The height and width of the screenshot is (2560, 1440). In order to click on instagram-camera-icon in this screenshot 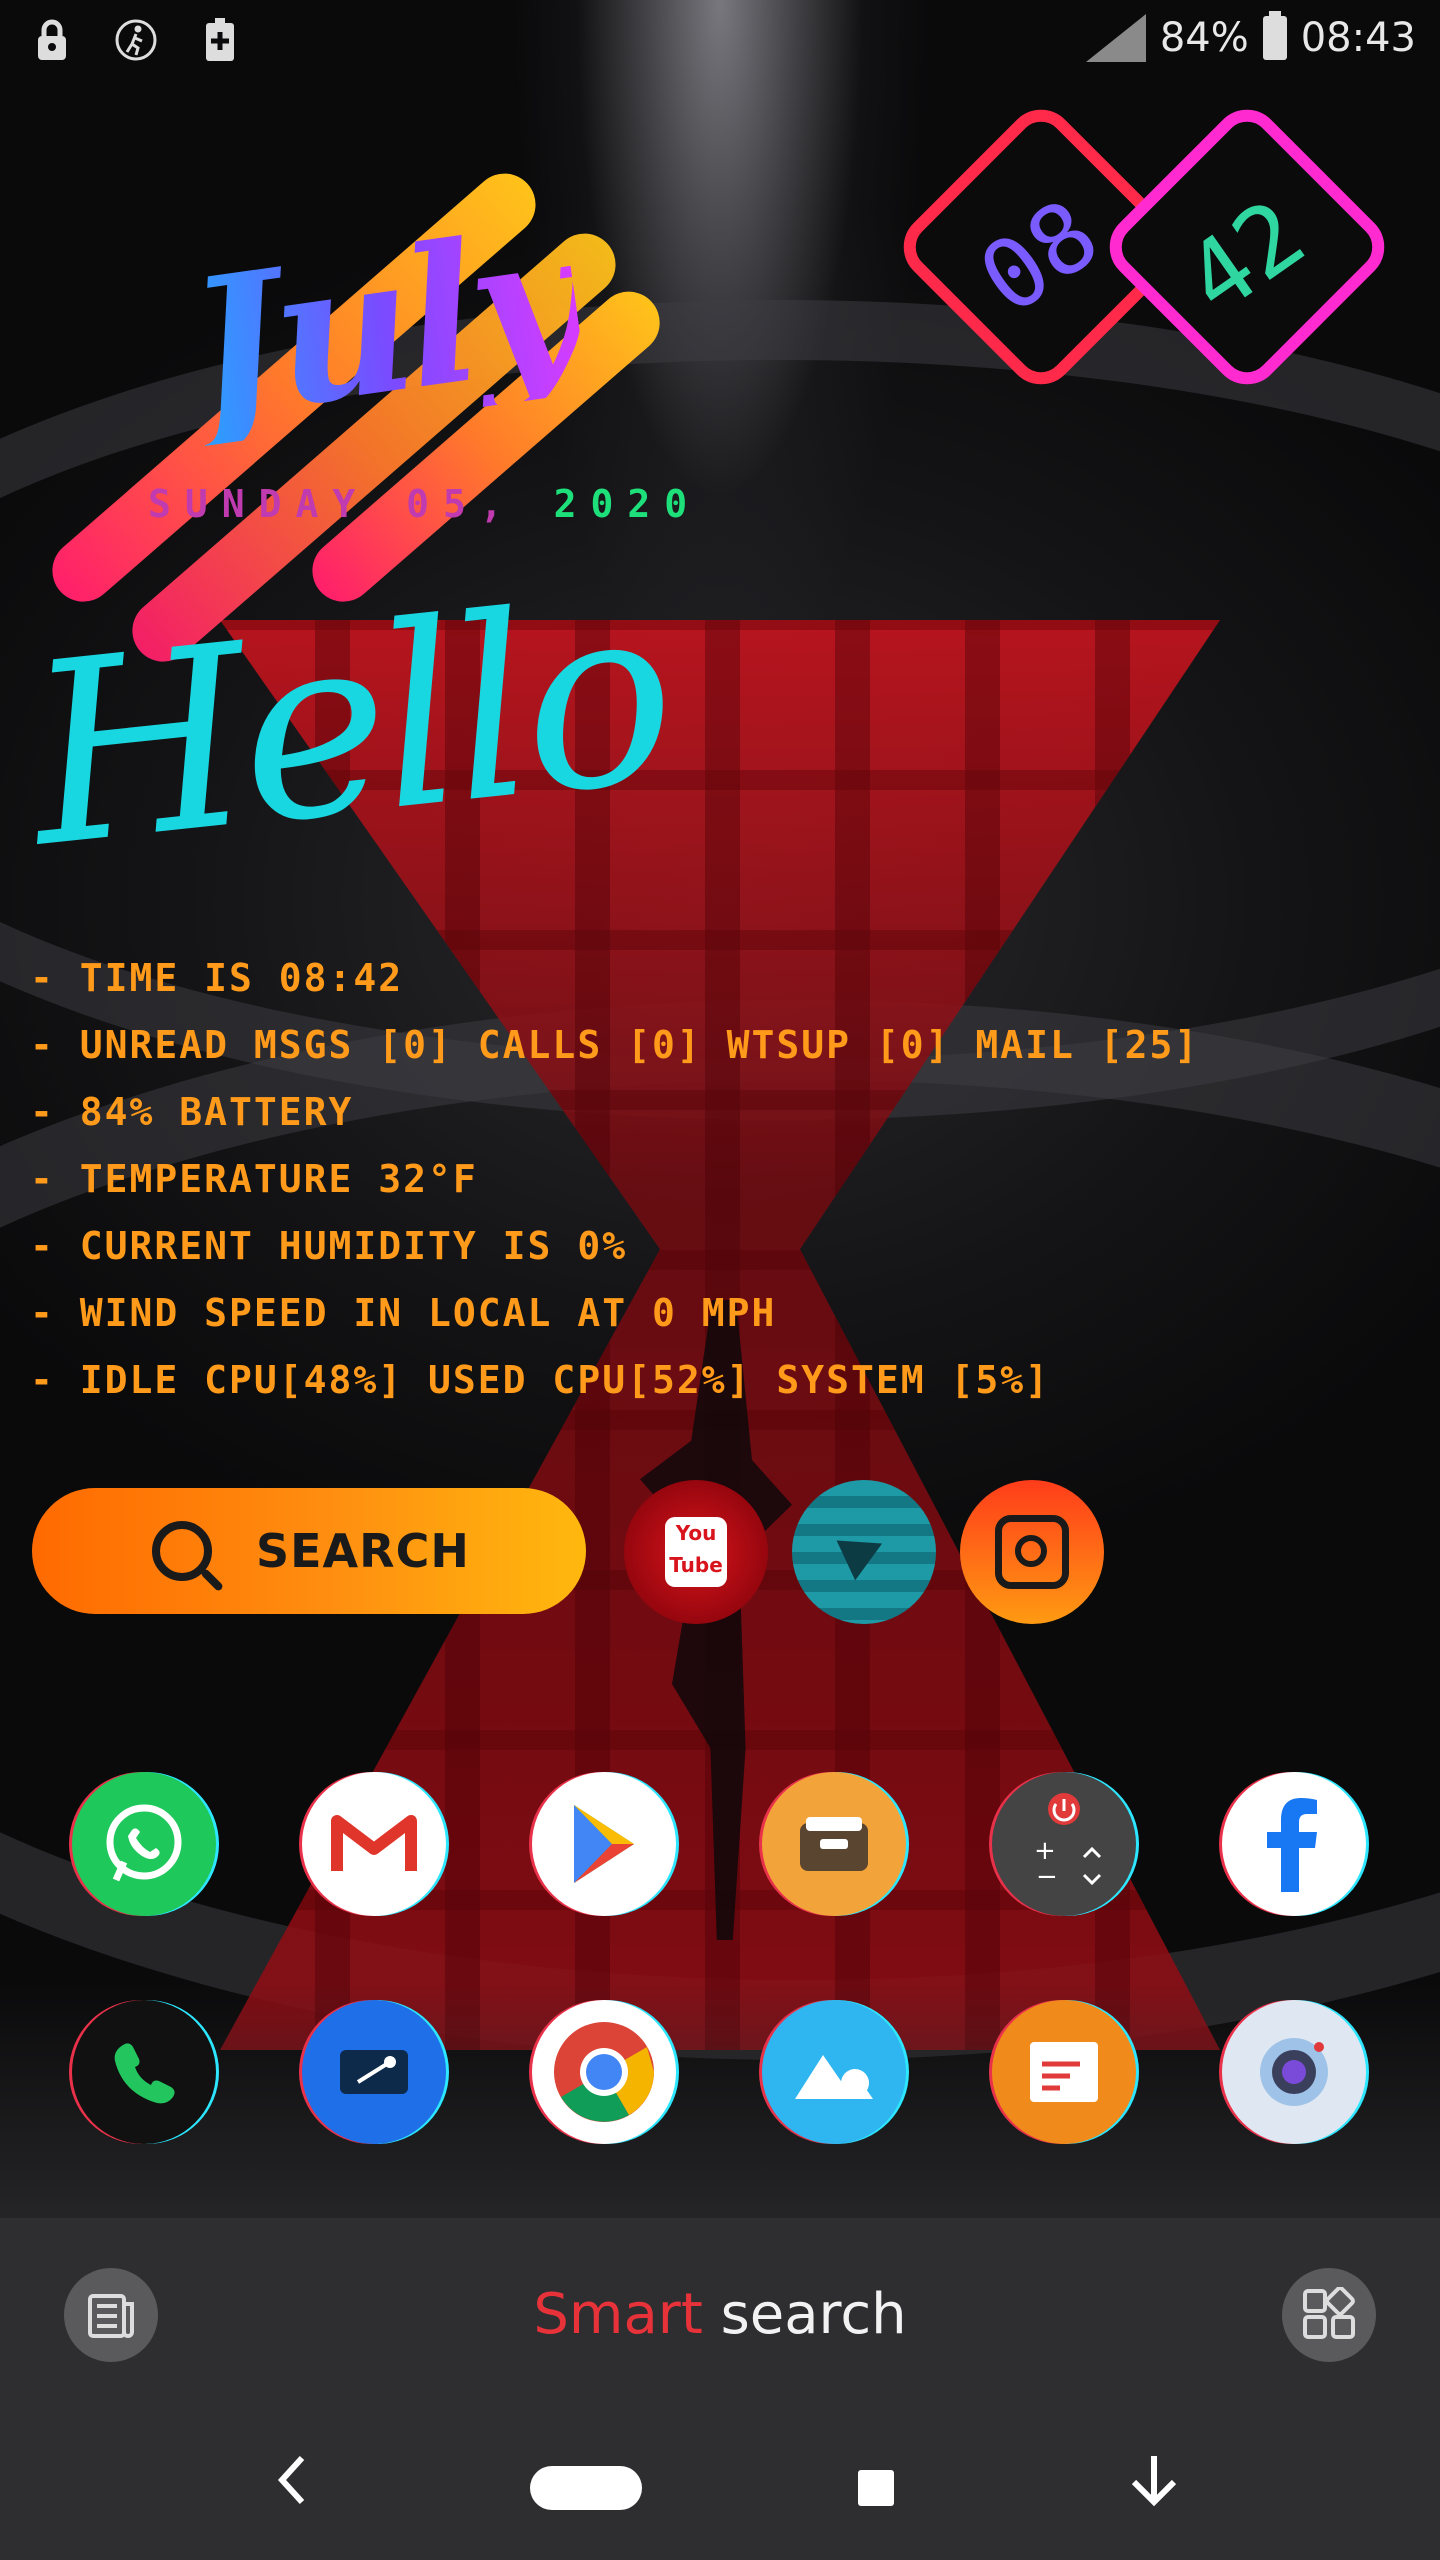, I will do `click(1032, 1552)`.